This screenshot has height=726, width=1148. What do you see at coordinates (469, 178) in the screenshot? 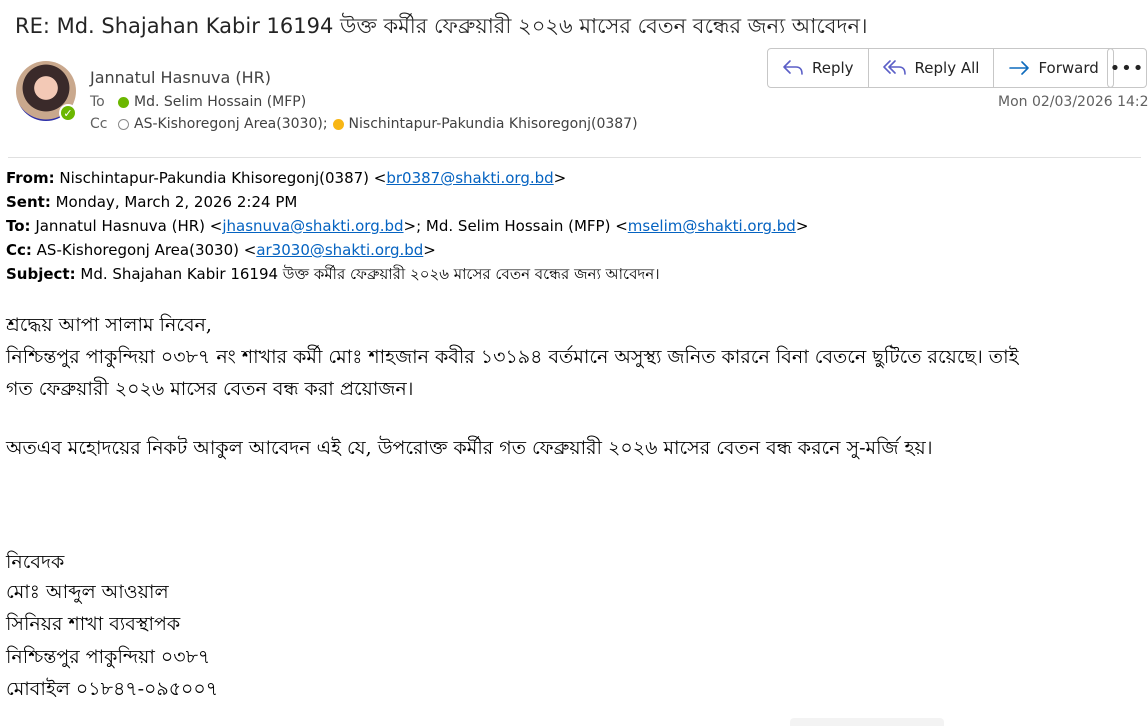
I see `quoted-from-email-link: br0387@shakti.org.bd` at bounding box center [469, 178].